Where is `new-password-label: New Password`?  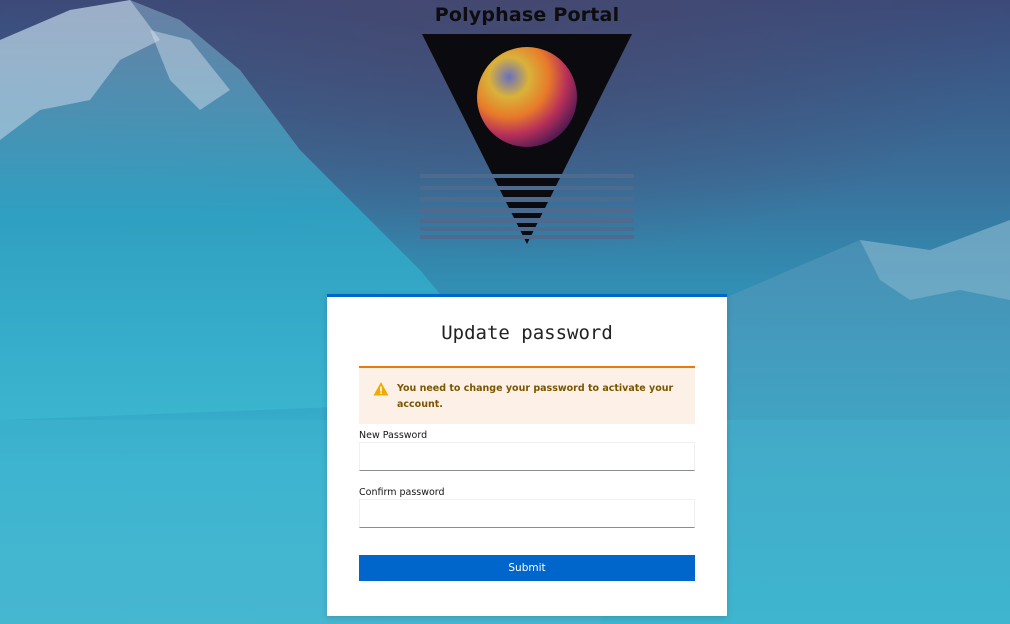
new-password-label: New Password is located at coordinates (393, 435).